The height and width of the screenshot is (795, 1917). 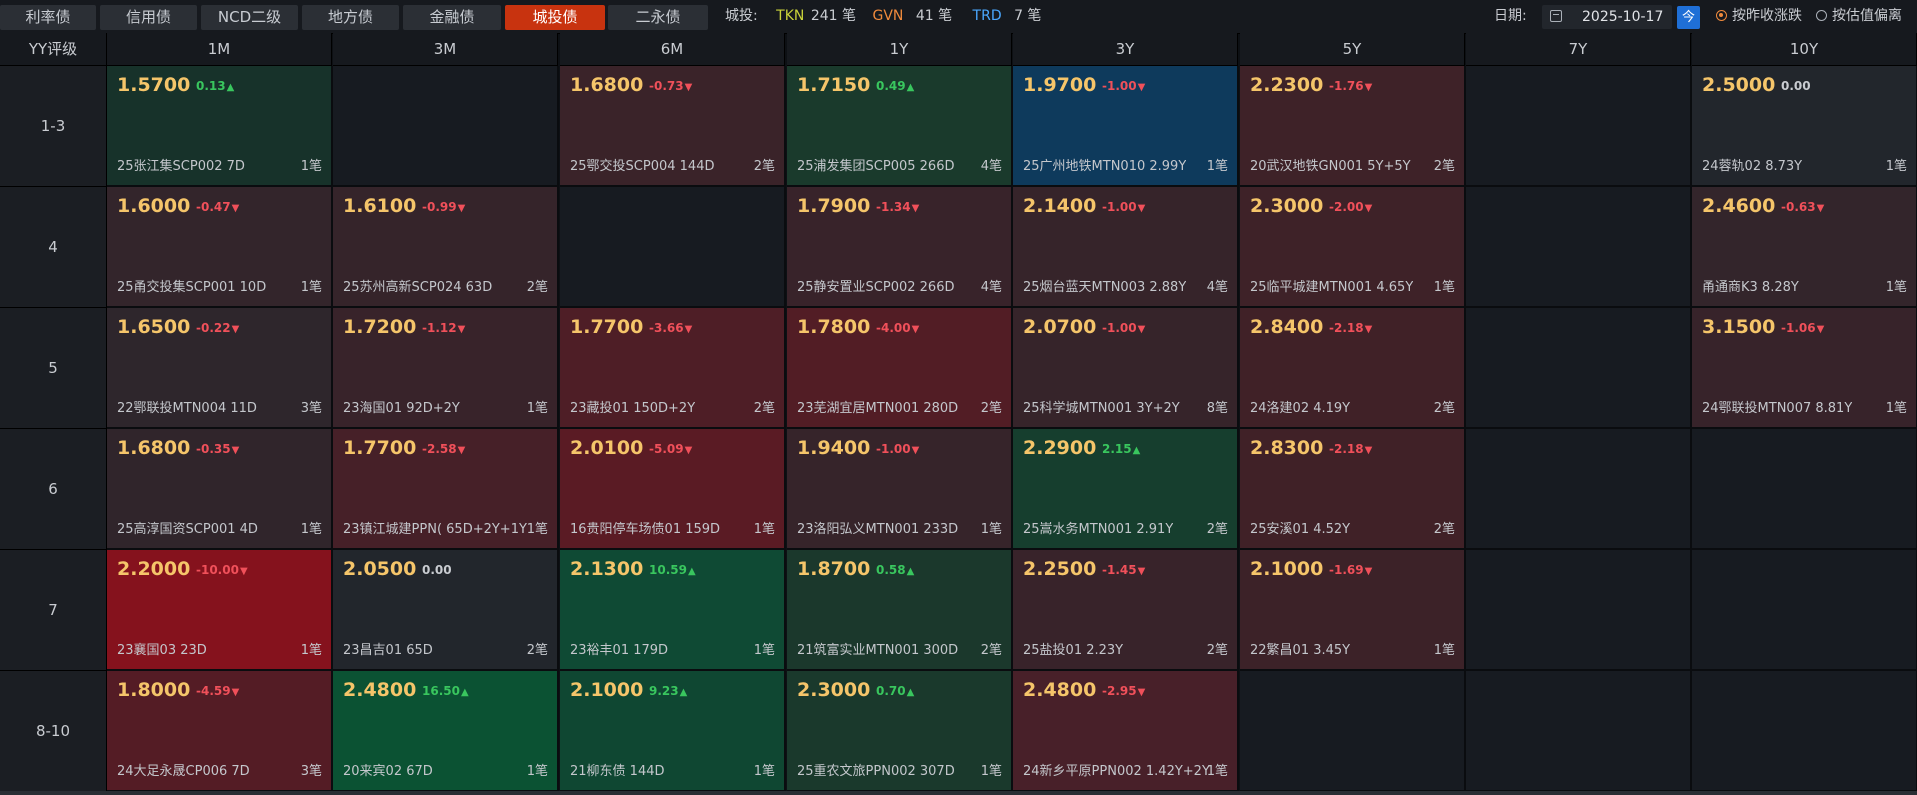 I want to click on quote-cell: 1.8000 -4.59▼ 24大足永晟CP006 7D 3笔, so click(x=220, y=731).